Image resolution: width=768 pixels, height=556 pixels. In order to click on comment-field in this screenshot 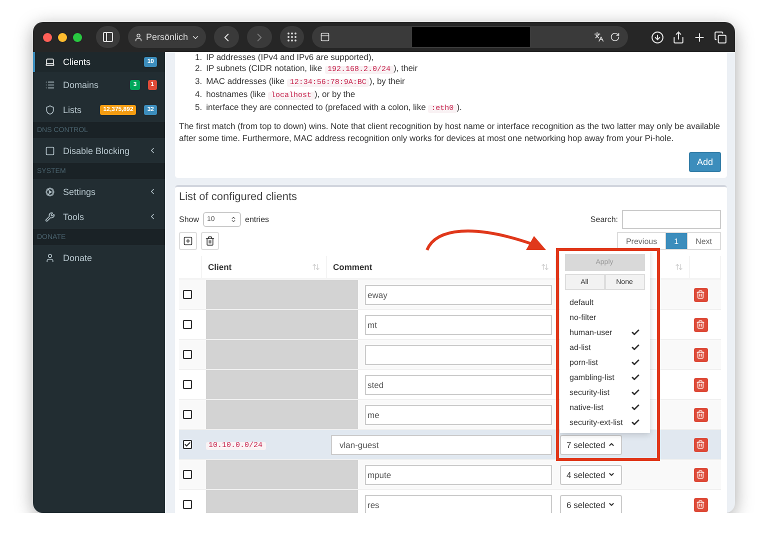, I will do `click(458, 354)`.